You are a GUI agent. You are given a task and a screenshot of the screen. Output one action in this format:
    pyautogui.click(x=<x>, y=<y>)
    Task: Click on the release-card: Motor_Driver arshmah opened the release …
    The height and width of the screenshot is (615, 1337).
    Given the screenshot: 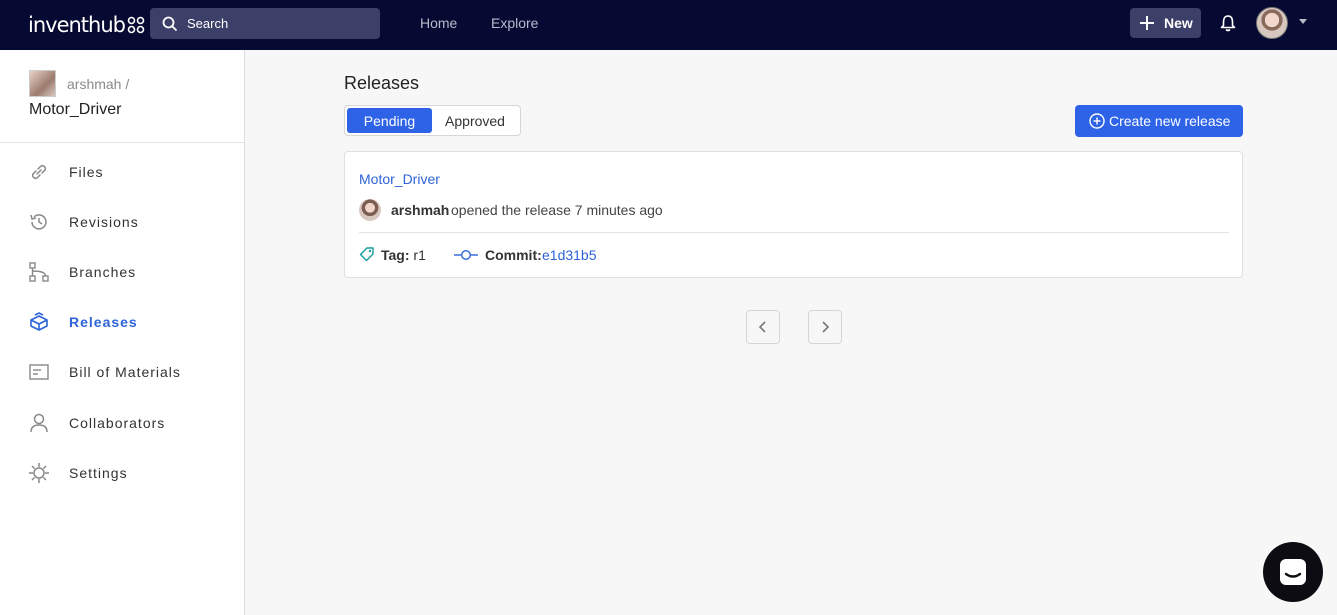 What is the action you would take?
    pyautogui.click(x=793, y=214)
    